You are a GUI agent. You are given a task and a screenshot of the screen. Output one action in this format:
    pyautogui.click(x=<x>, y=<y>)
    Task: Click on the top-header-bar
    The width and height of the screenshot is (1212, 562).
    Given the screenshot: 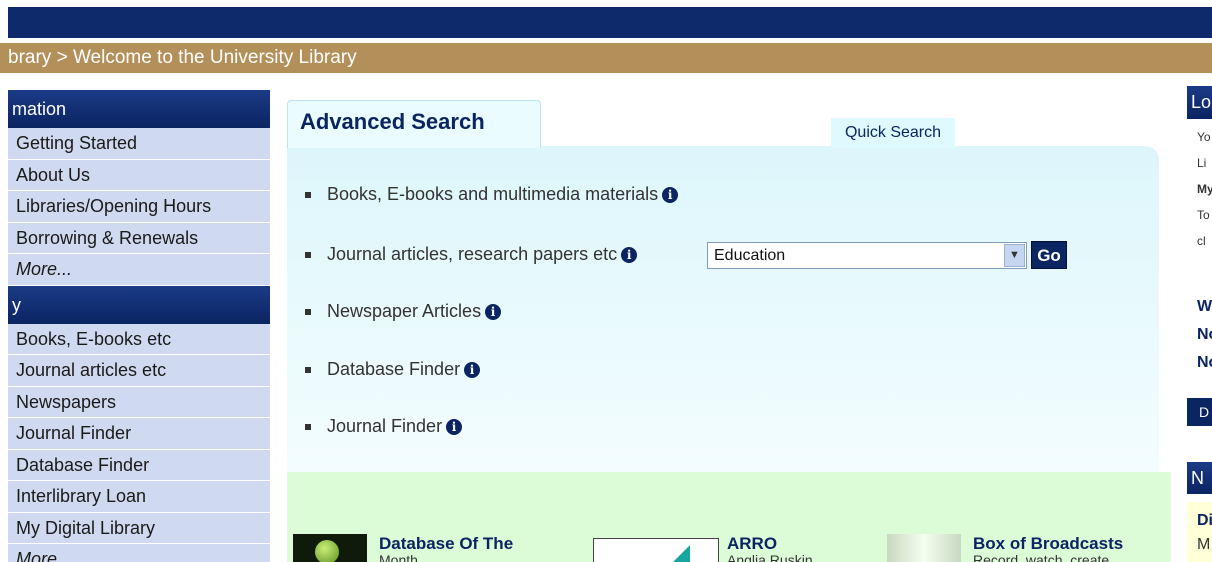 What is the action you would take?
    pyautogui.click(x=606, y=19)
    